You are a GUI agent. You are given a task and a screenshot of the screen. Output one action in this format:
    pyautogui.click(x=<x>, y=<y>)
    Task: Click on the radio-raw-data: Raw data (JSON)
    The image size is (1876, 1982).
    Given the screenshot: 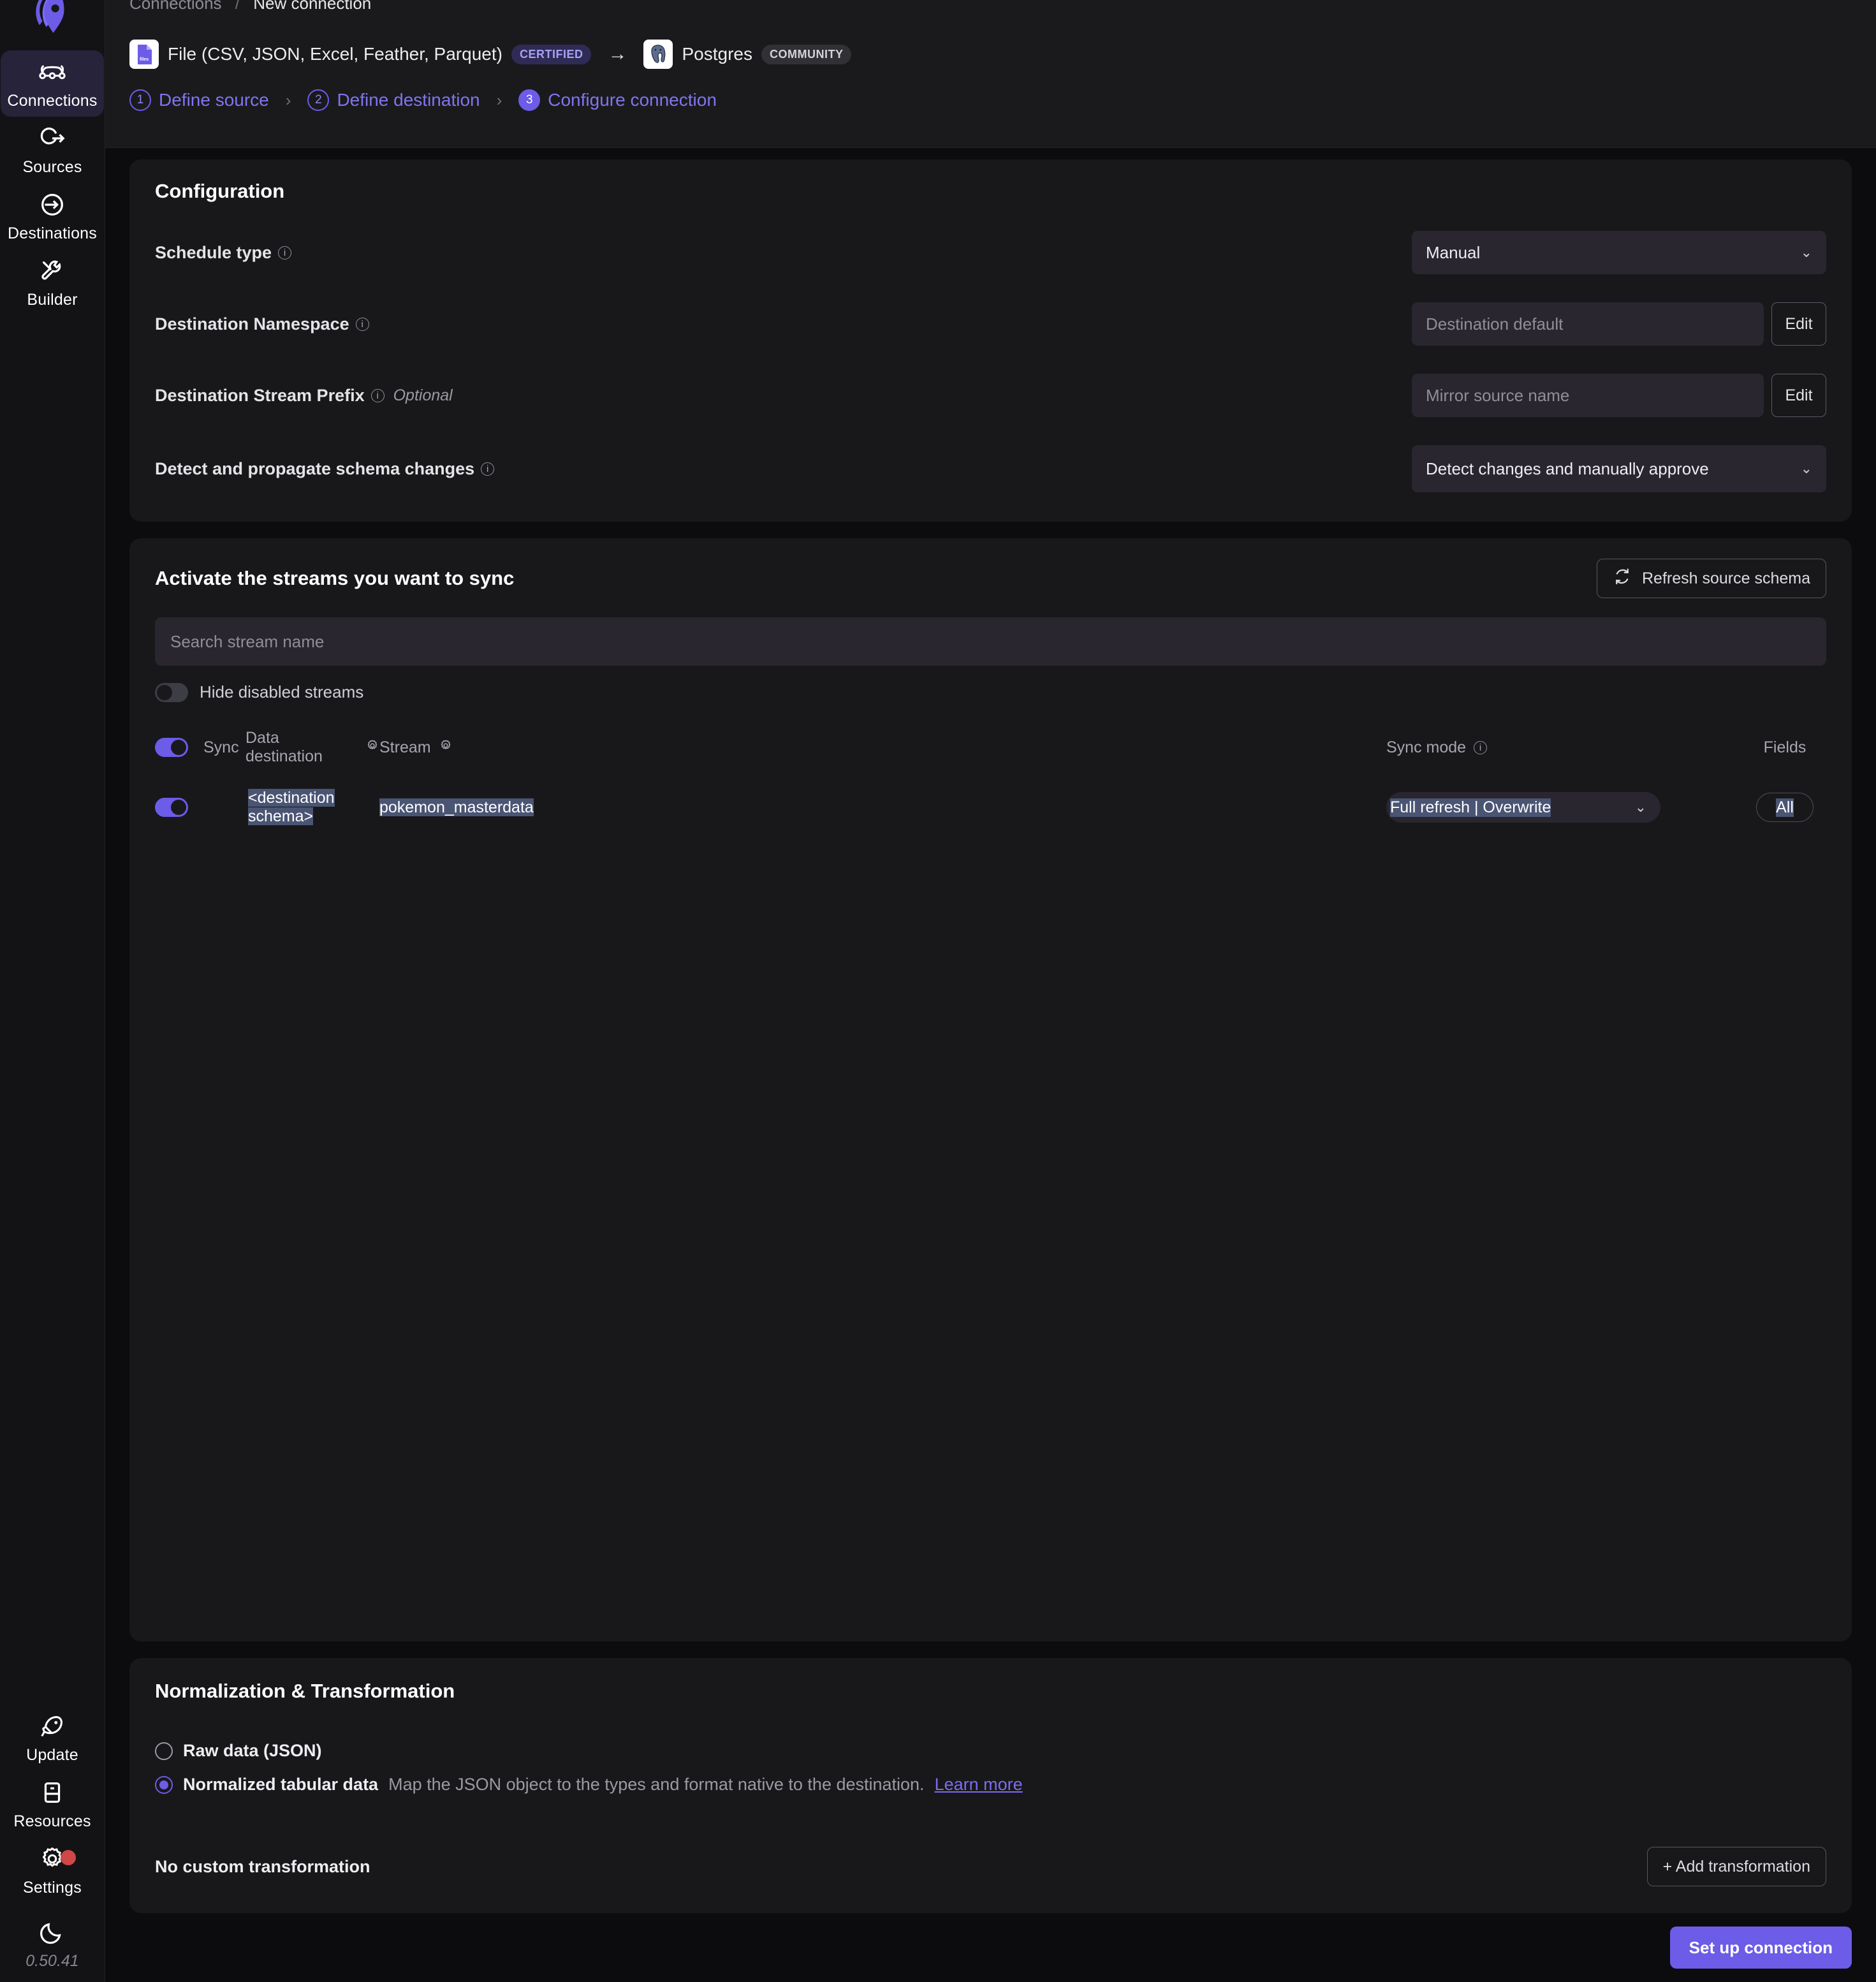 What is the action you would take?
    pyautogui.click(x=990, y=1751)
    